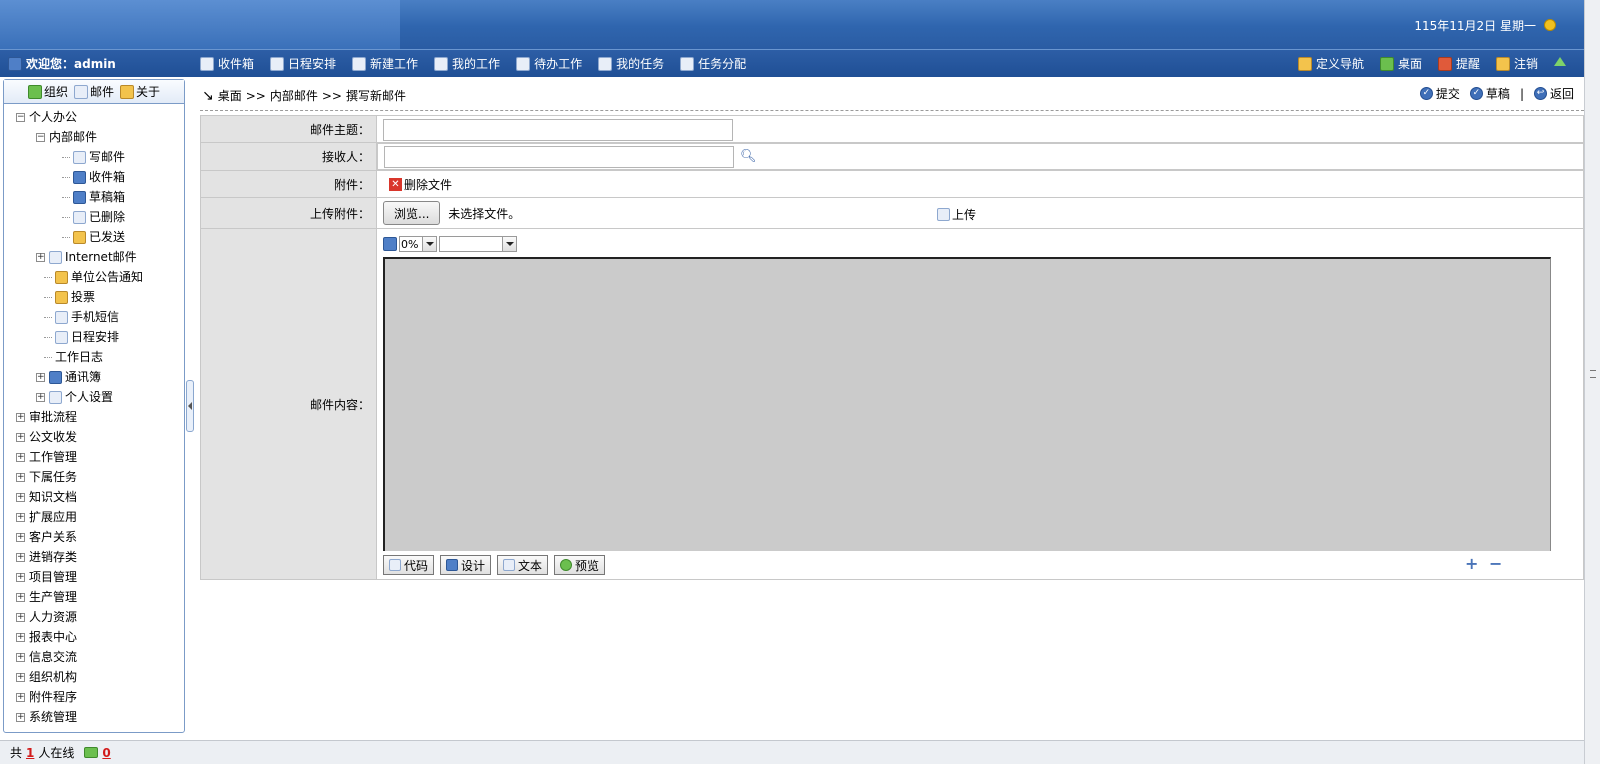 This screenshot has height=764, width=1600. Describe the element at coordinates (1459, 63) in the screenshot. I see `nav-reminder: 提醒` at that location.